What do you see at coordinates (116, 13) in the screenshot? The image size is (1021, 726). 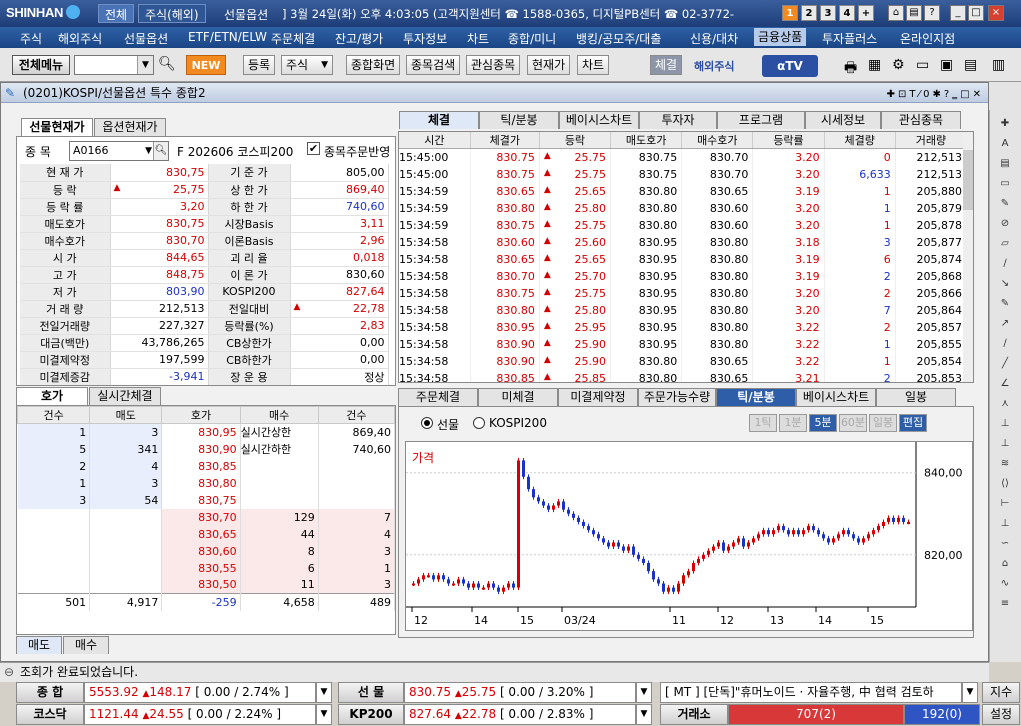 I see `title-tab-all: 전체` at bounding box center [116, 13].